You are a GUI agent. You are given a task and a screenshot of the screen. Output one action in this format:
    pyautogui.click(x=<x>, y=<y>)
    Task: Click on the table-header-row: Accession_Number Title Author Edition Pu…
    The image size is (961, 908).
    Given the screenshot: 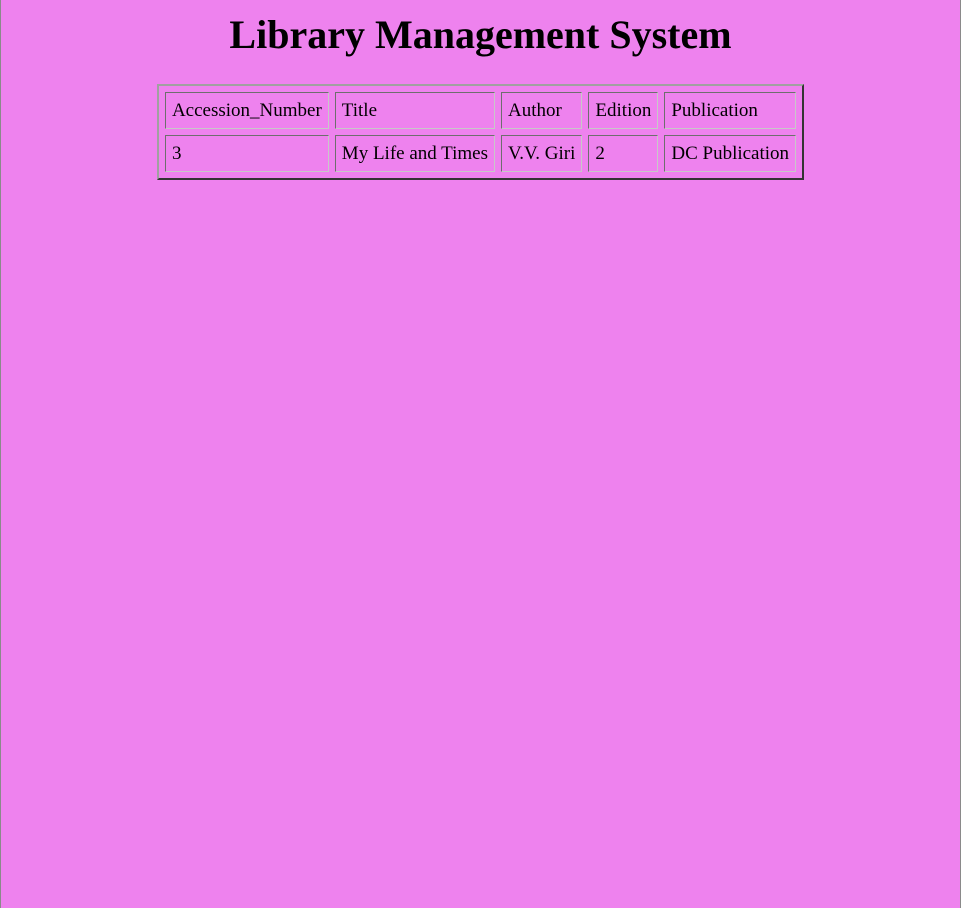 What is the action you would take?
    pyautogui.click(x=480, y=110)
    